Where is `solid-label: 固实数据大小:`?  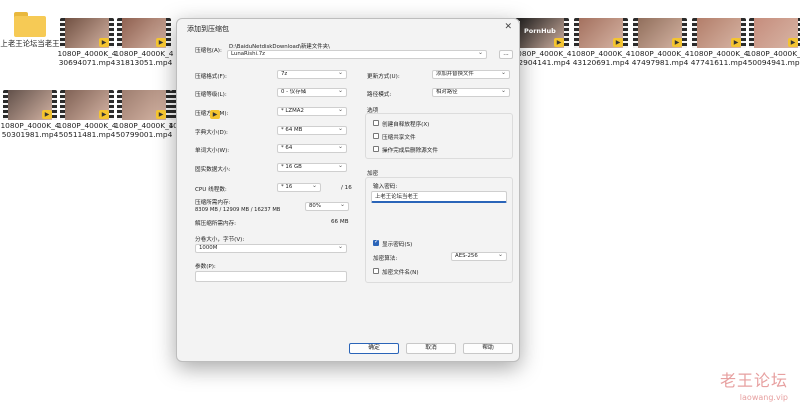 solid-label: 固实数据大小: is located at coordinates (213, 170).